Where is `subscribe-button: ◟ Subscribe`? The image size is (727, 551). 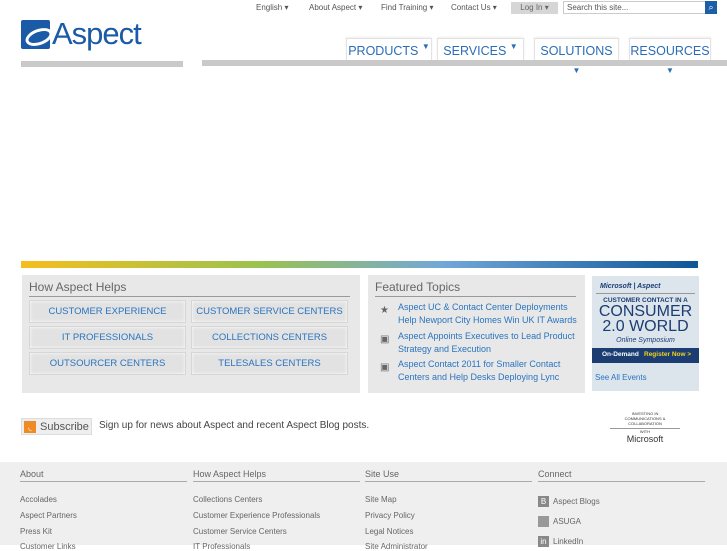 subscribe-button: ◟ Subscribe is located at coordinates (56, 426).